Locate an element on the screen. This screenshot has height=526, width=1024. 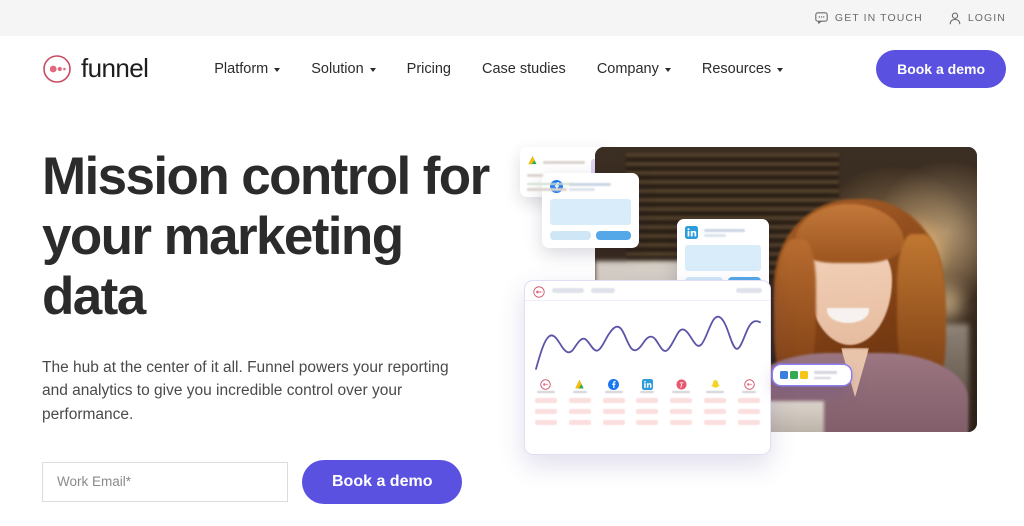
photo-woman is located at coordinates (855, 308).